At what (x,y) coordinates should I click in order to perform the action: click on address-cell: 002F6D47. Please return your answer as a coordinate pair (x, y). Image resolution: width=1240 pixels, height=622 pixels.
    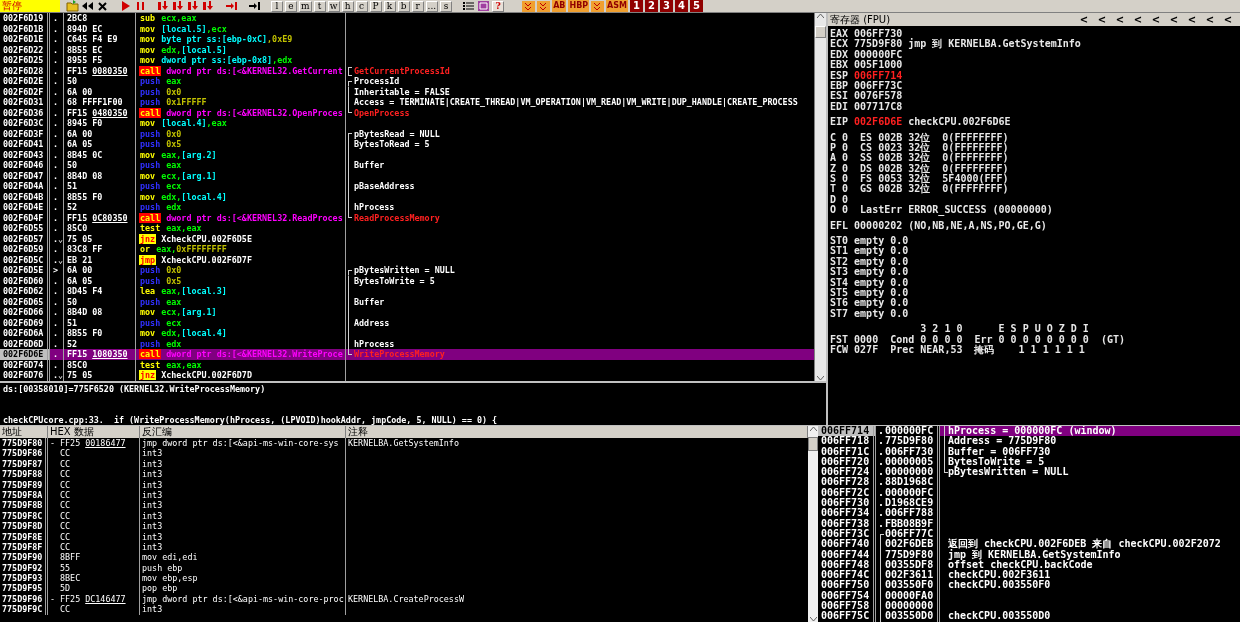
    Looking at the image, I should click on (25, 175).